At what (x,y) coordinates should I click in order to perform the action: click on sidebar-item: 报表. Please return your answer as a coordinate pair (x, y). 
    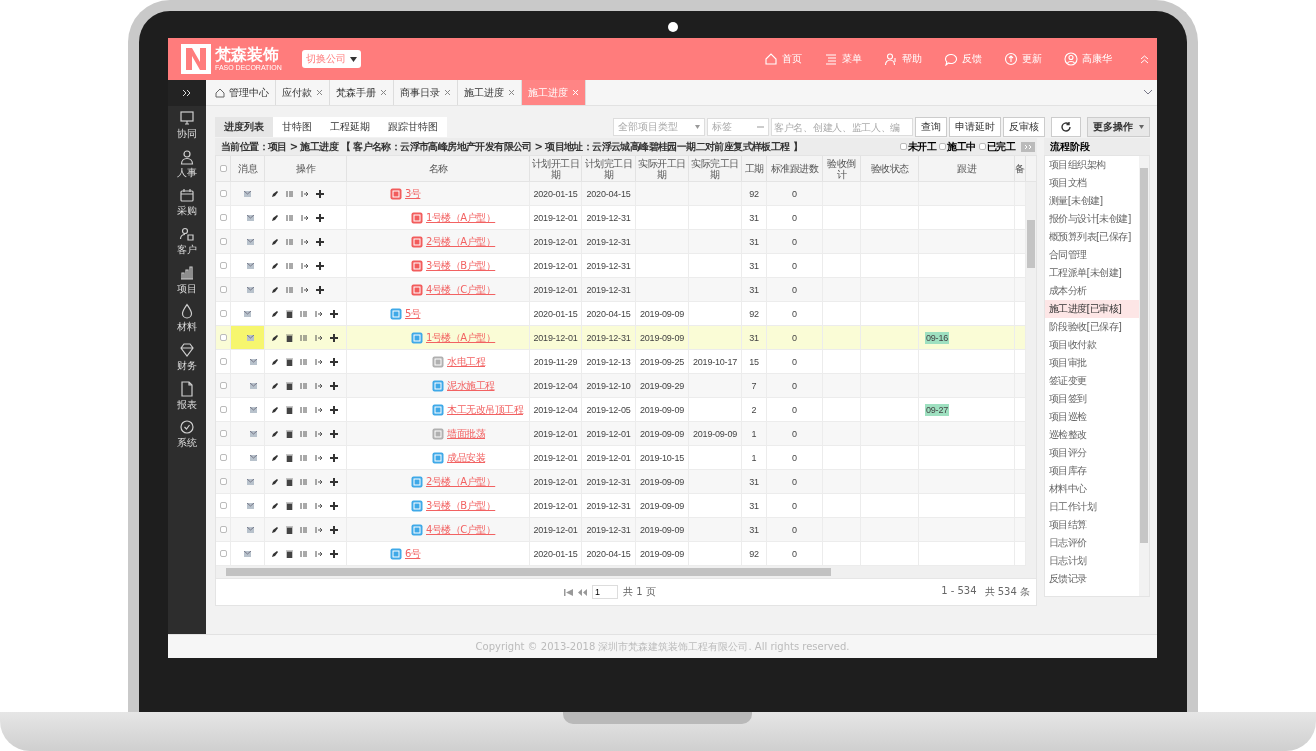
    Looking at the image, I should click on (187, 396).